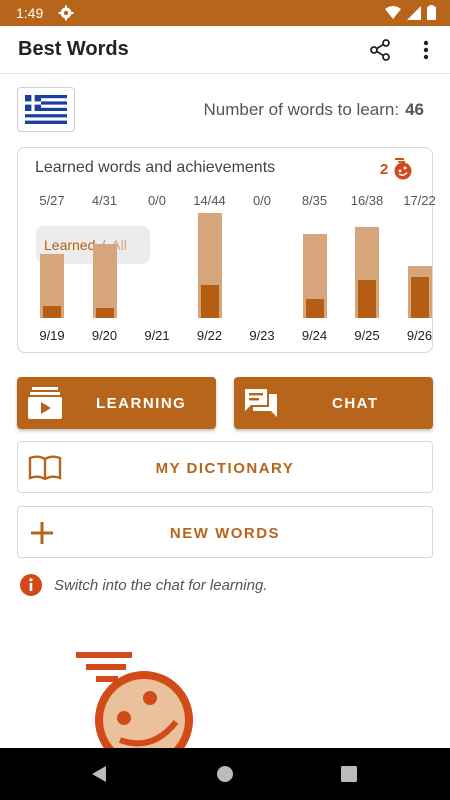 This screenshot has width=450, height=800. I want to click on wifi-icon, so click(393, 12).